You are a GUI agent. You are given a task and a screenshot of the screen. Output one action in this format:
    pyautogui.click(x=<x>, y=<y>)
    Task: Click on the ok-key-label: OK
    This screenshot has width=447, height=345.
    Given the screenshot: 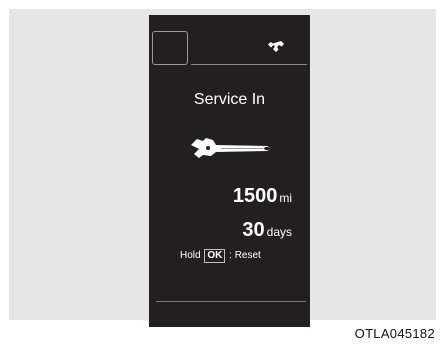 What is the action you would take?
    pyautogui.click(x=215, y=256)
    